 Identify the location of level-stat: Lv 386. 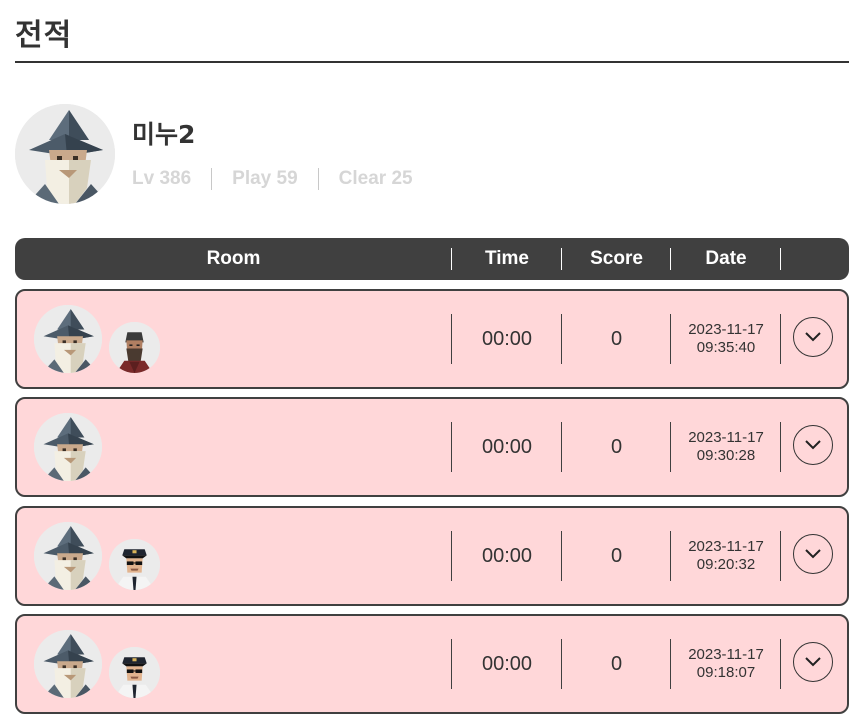
(162, 178).